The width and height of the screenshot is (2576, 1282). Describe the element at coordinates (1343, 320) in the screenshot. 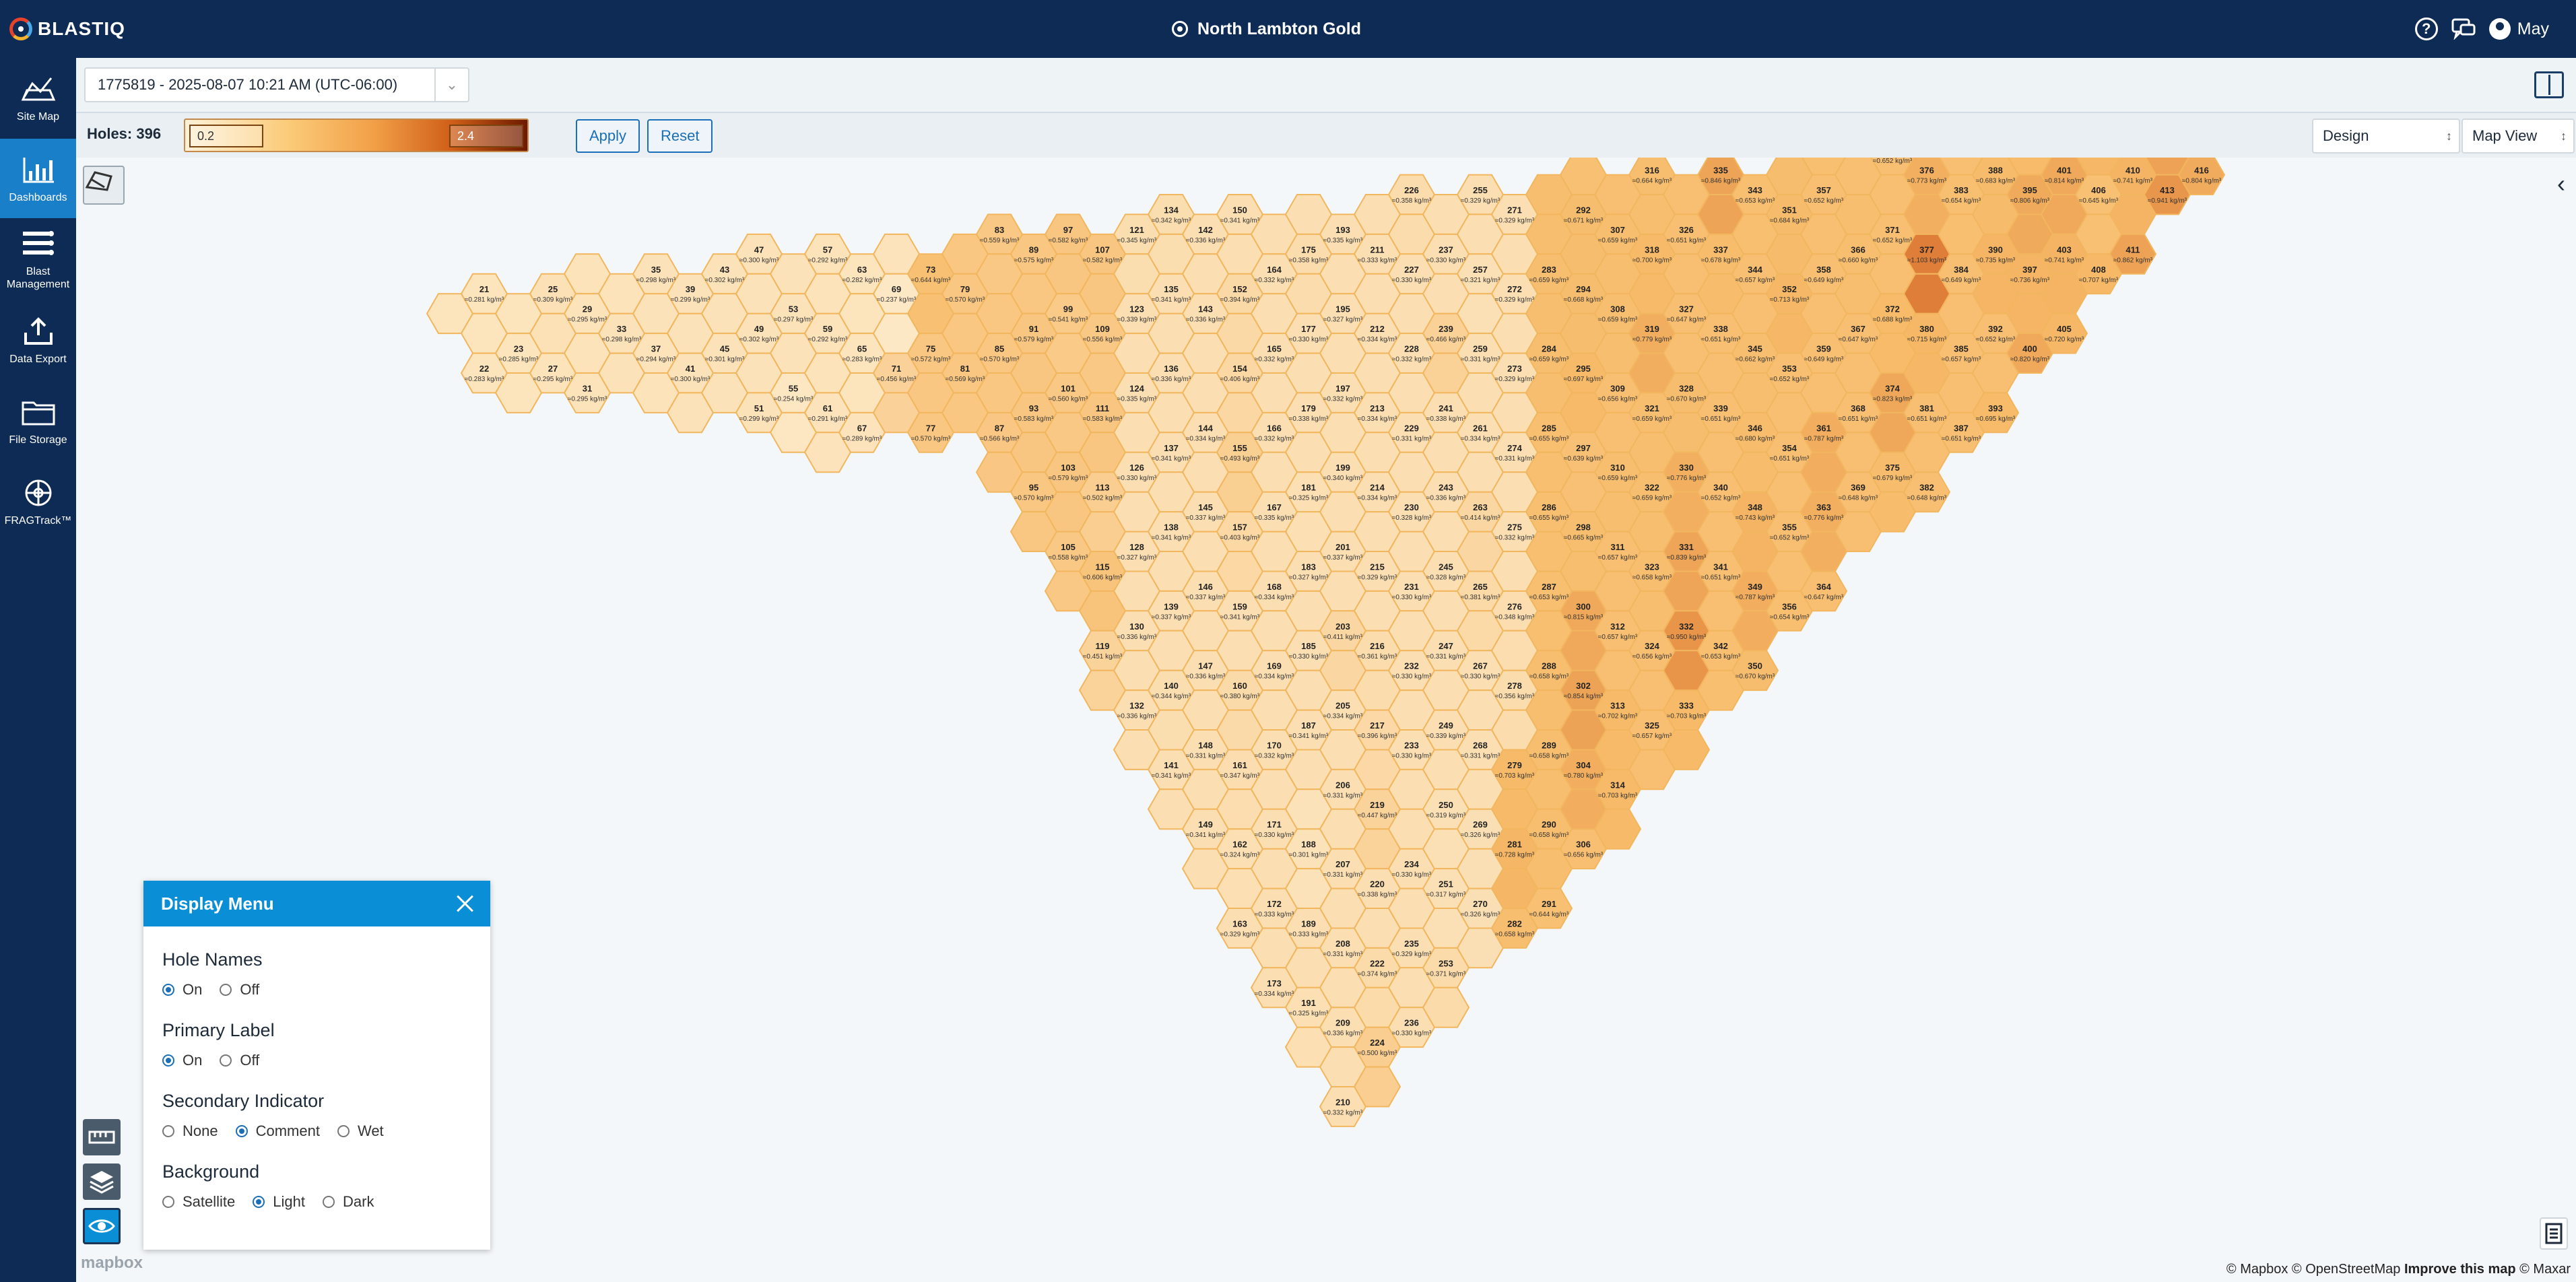

I see `hole-value: ≈0.327 kg/m³` at that location.